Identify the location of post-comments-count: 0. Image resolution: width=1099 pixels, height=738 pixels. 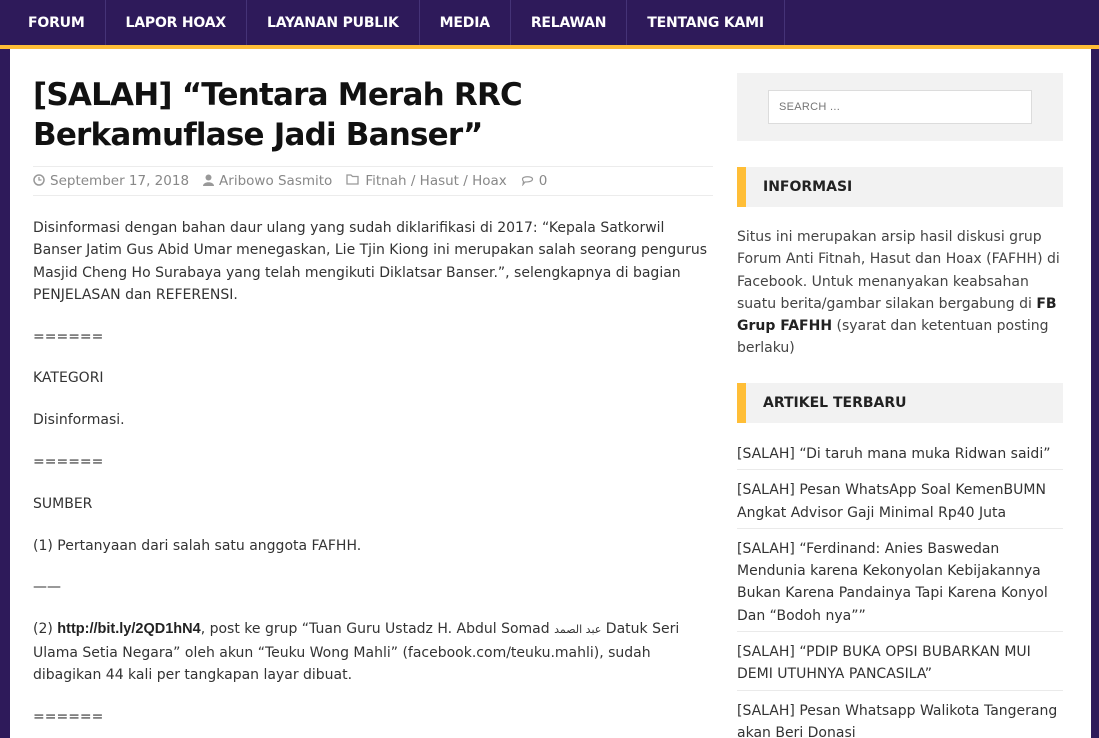
(543, 181).